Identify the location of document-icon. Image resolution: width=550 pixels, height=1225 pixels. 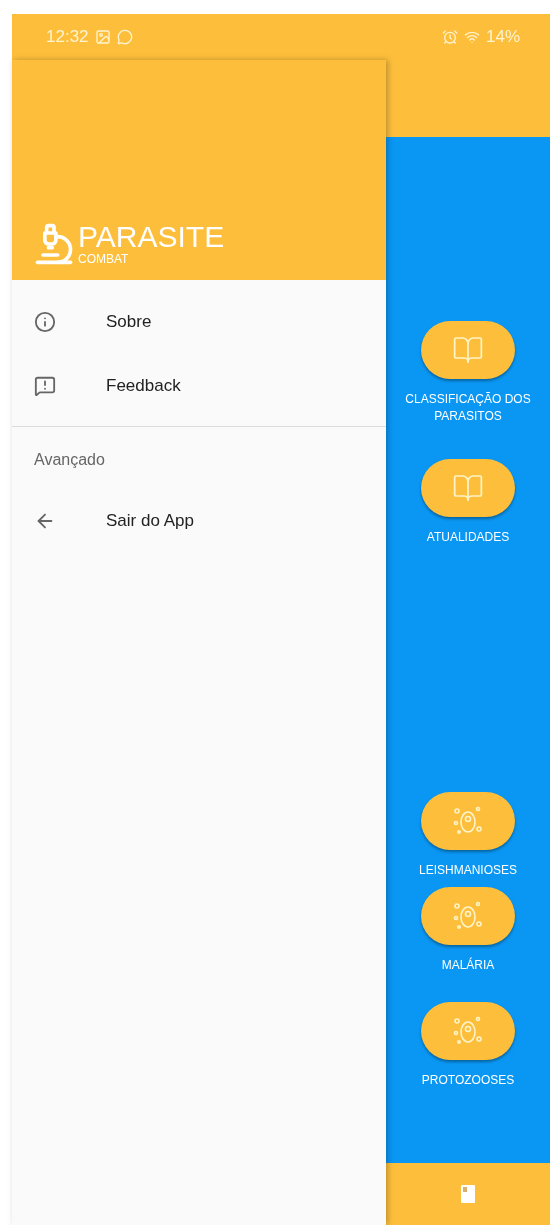
(468, 1194).